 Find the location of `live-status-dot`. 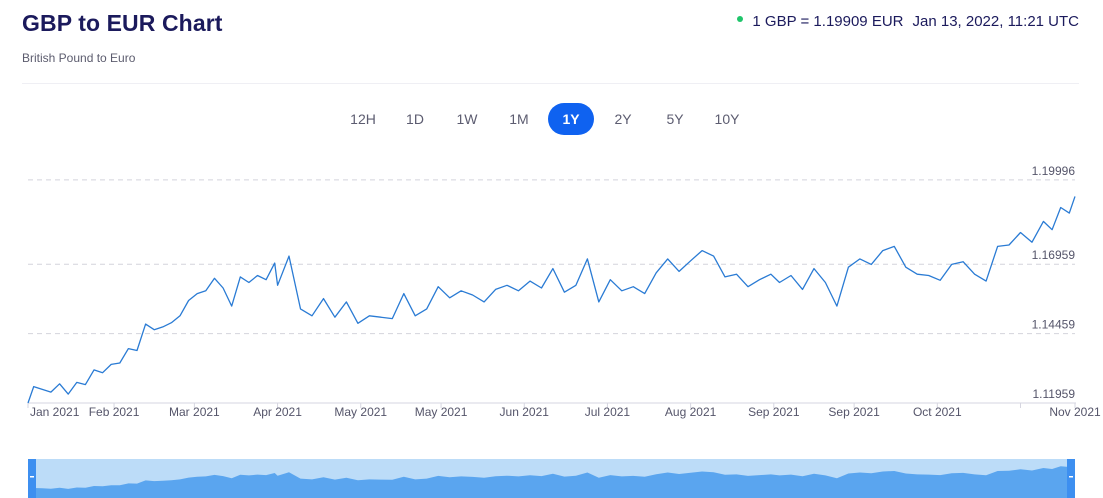

live-status-dot is located at coordinates (740, 18).